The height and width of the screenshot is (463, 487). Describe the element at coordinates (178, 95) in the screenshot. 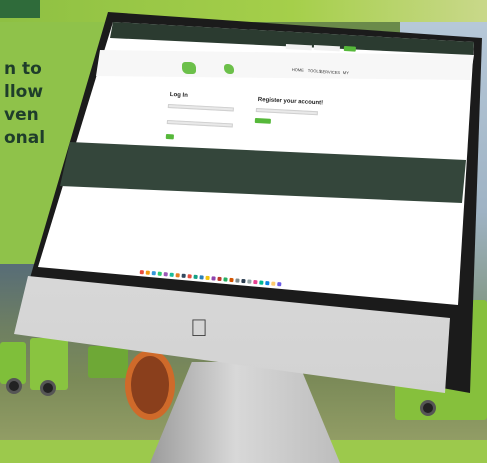

I see `login-heading: Log In` at that location.